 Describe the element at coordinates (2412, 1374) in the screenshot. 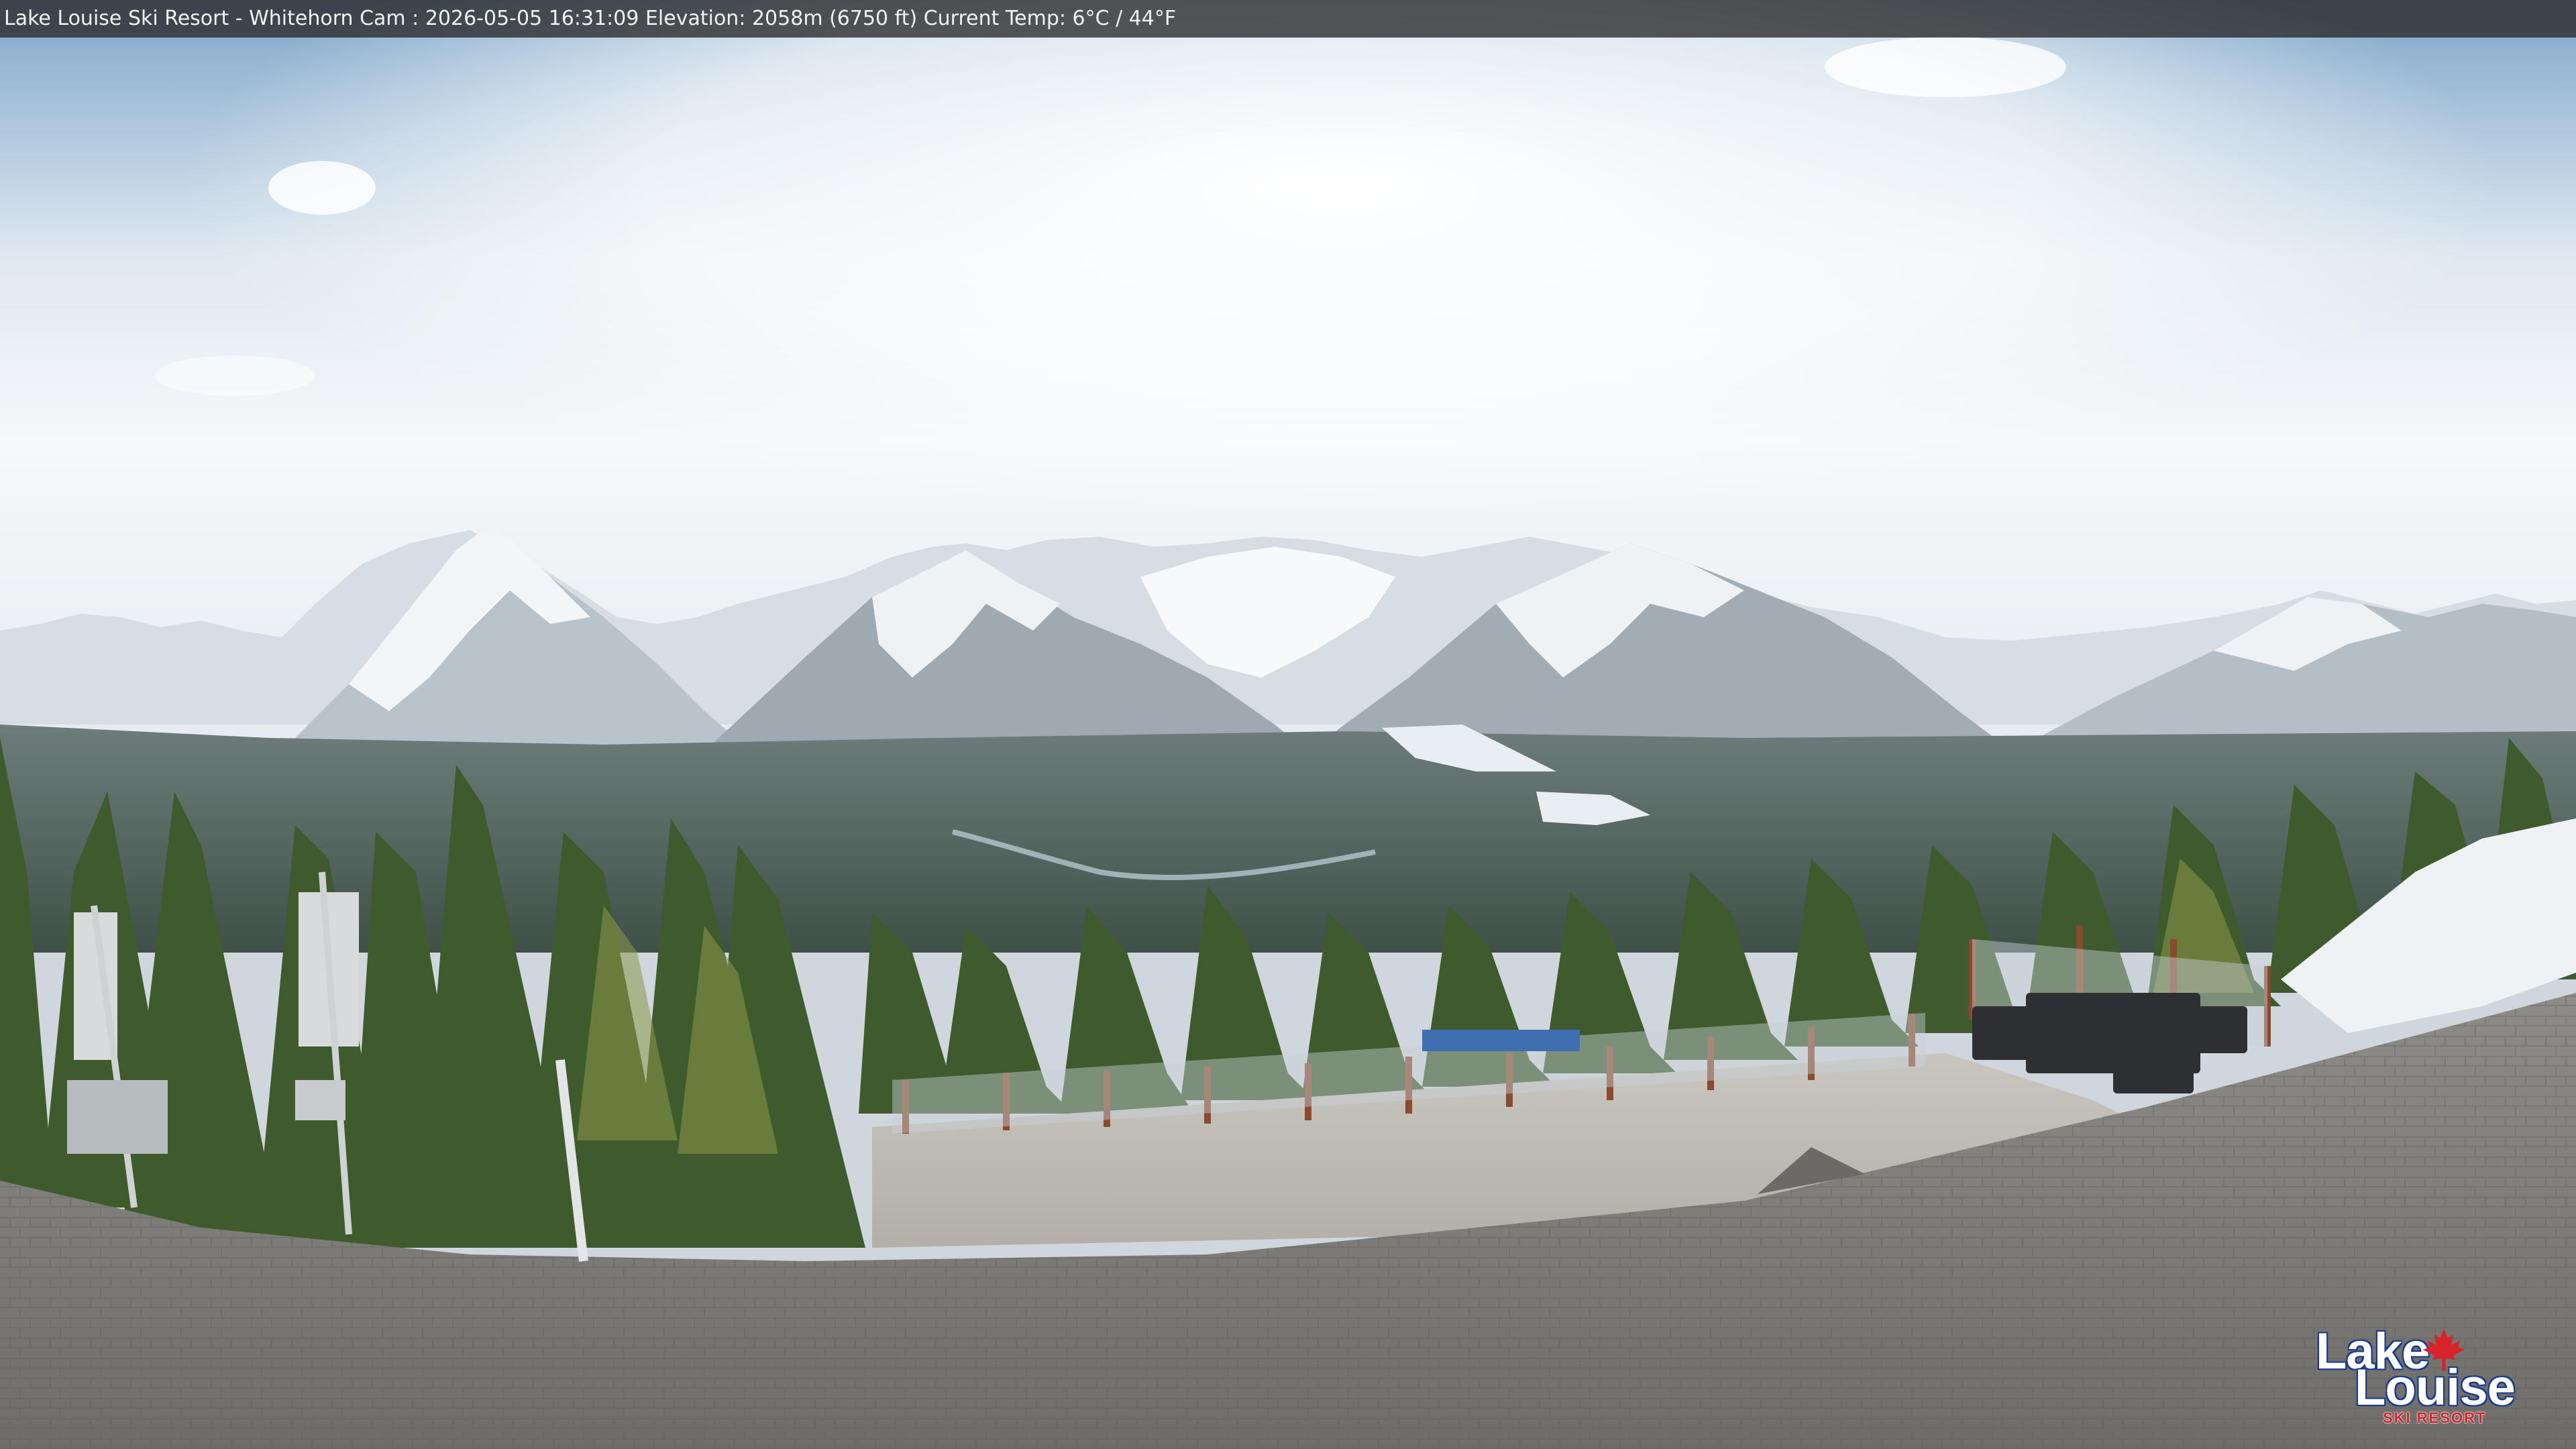

I see `lake-louise-logo: Lake Louise SKI RESORT` at that location.